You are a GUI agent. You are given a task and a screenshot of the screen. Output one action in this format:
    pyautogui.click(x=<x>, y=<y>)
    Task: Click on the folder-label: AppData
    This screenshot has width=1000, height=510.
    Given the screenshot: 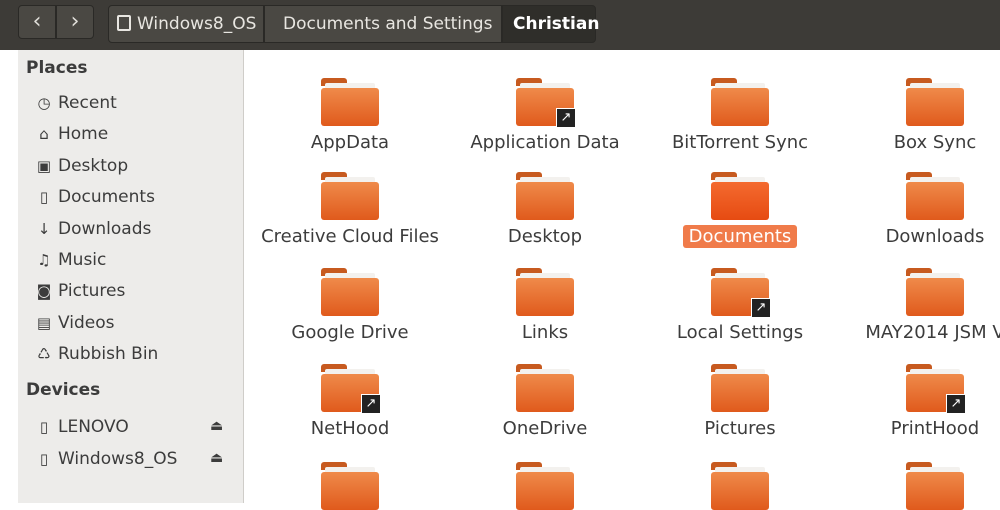 What is the action you would take?
    pyautogui.click(x=350, y=142)
    